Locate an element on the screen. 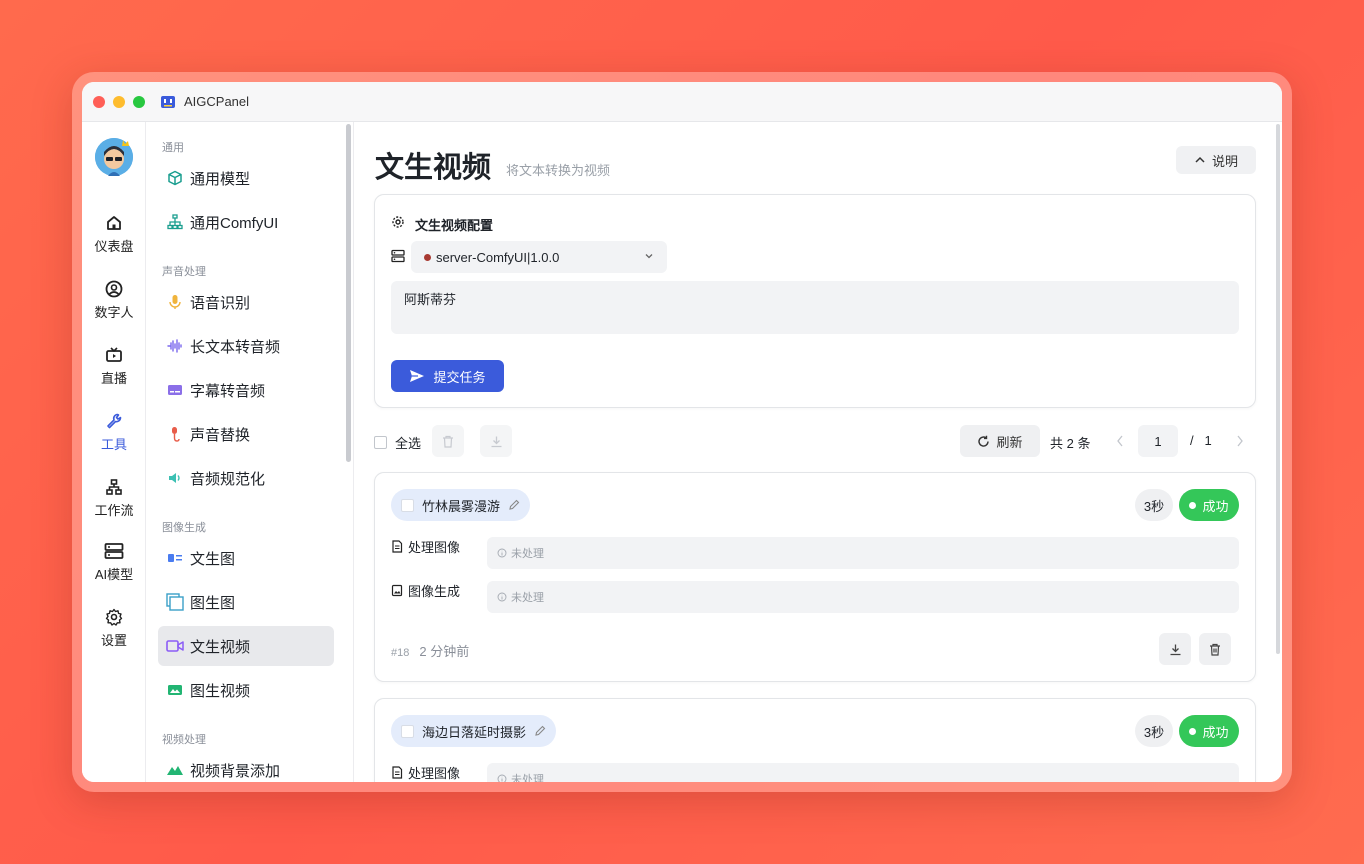 Image resolution: width=1364 pixels, height=864 pixels. menu-item-text-to-image: 文生图 is located at coordinates (246, 558).